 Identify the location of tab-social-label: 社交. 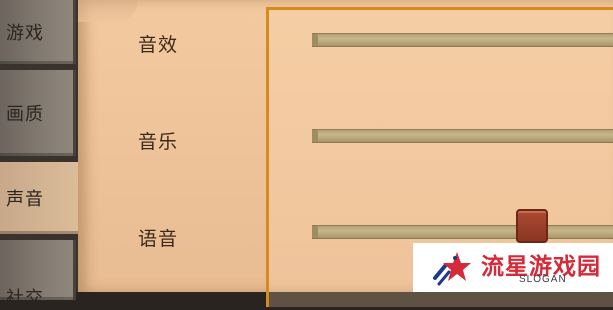
(25, 298).